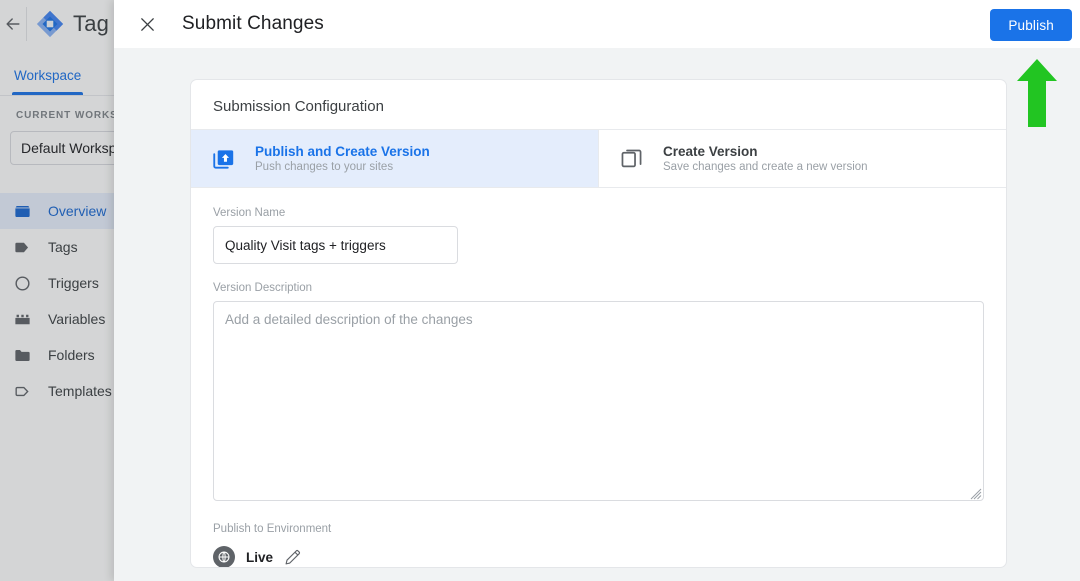 This screenshot has height=581, width=1080. Describe the element at coordinates (598, 534) in the screenshot. I see `publish-environment-block: Publish to Environment Live` at that location.